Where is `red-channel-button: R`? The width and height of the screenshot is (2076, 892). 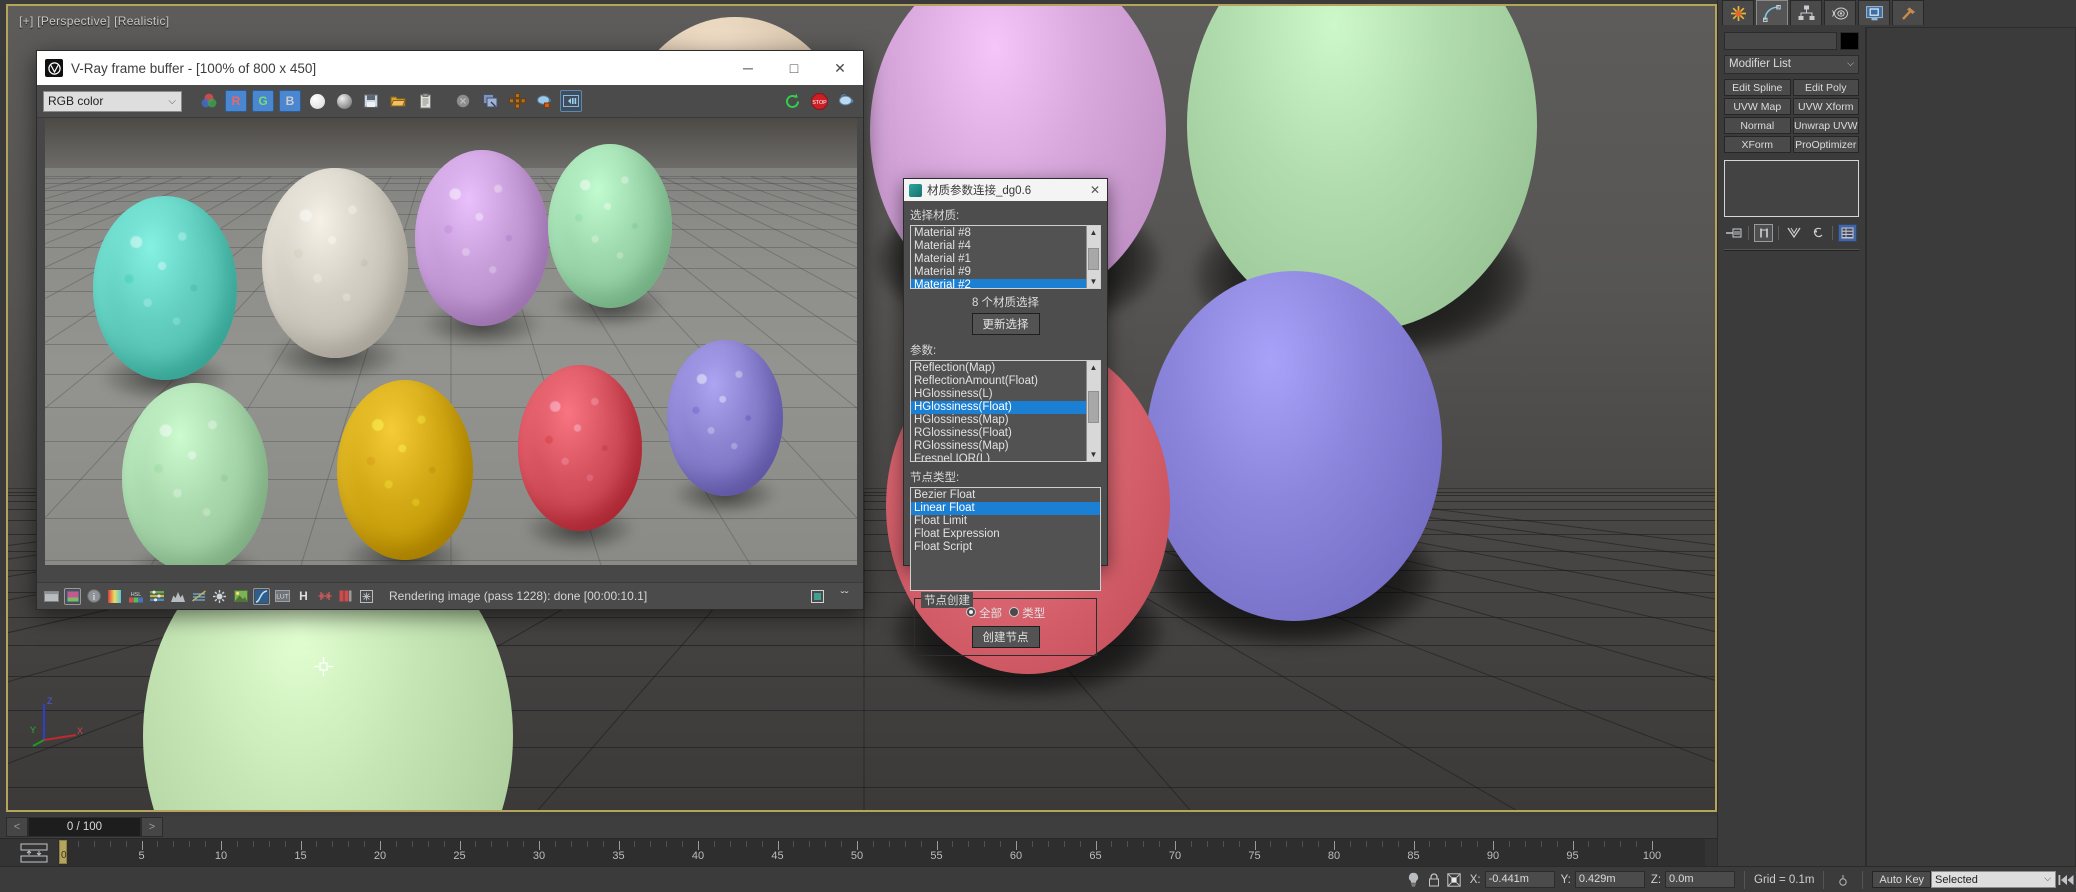 red-channel-button: R is located at coordinates (236, 101).